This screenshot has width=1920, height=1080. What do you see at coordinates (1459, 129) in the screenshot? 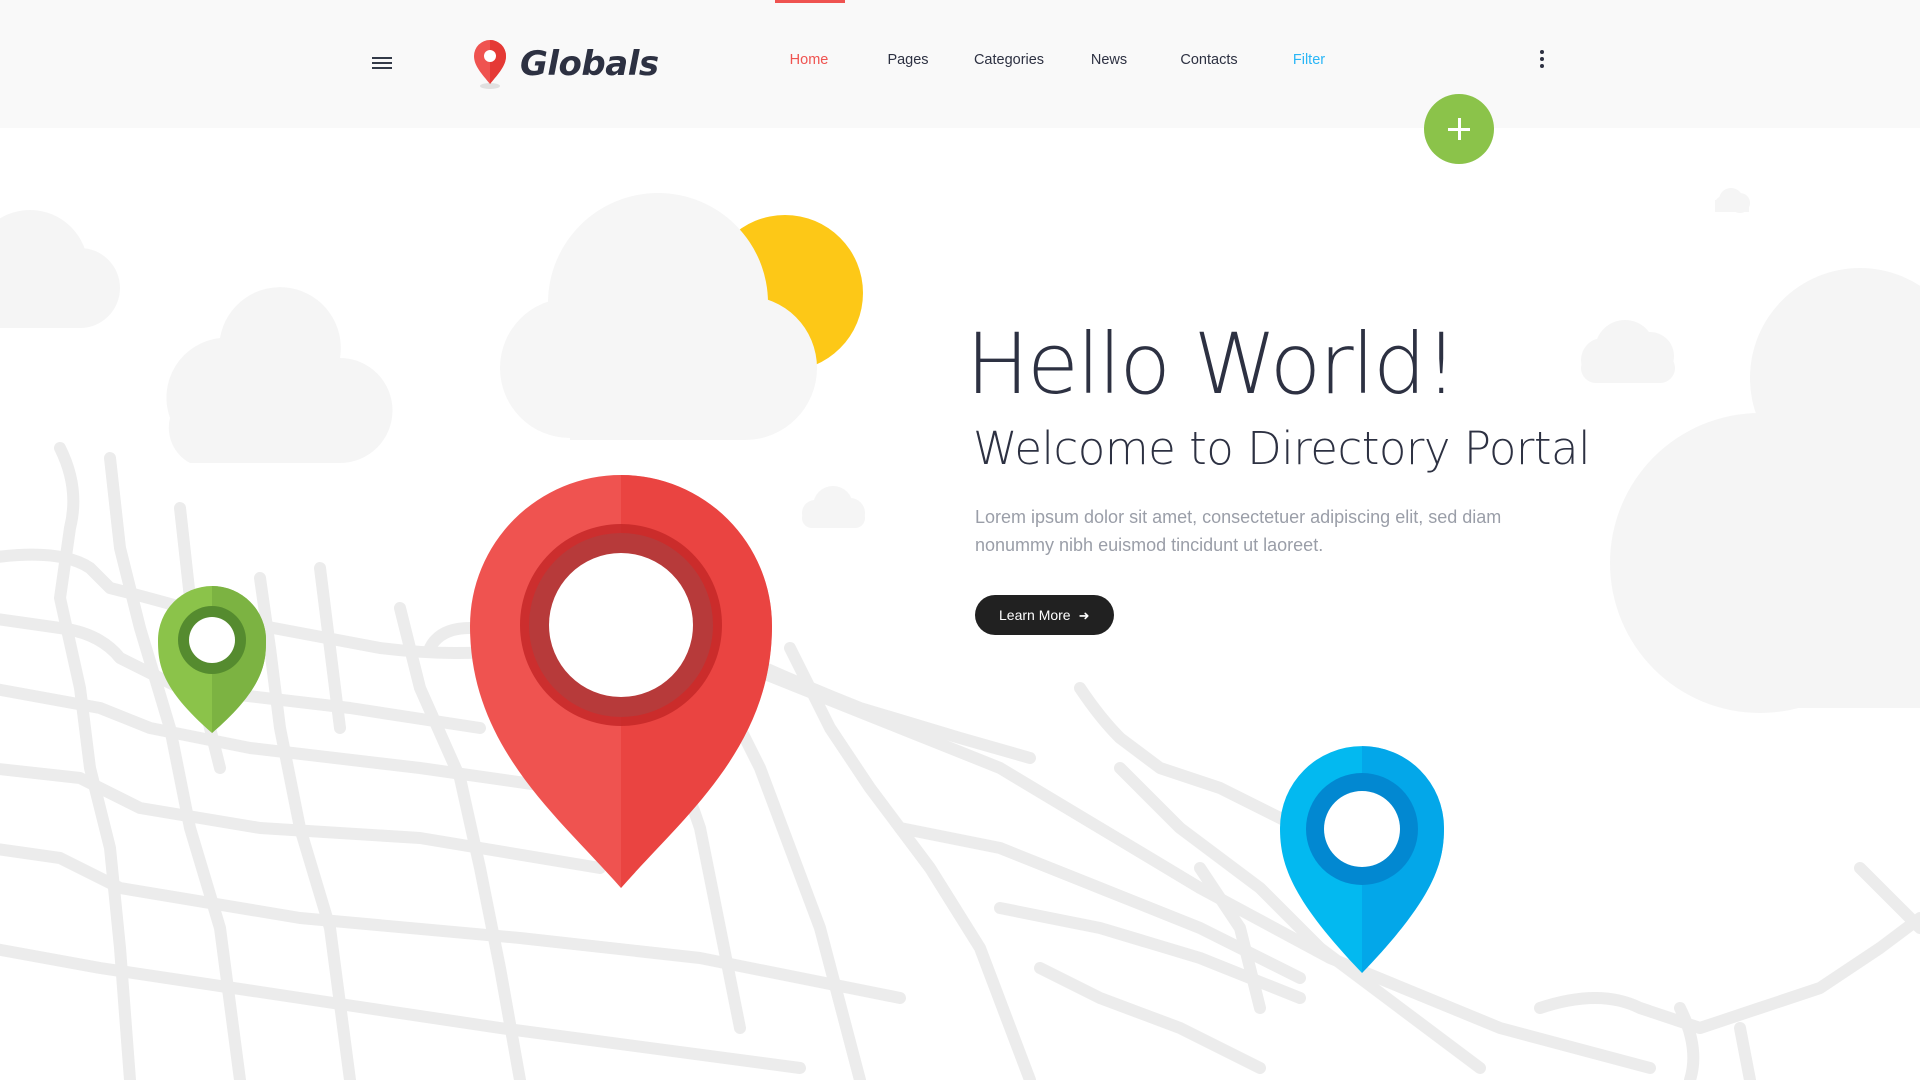
I see `add-listing-button` at bounding box center [1459, 129].